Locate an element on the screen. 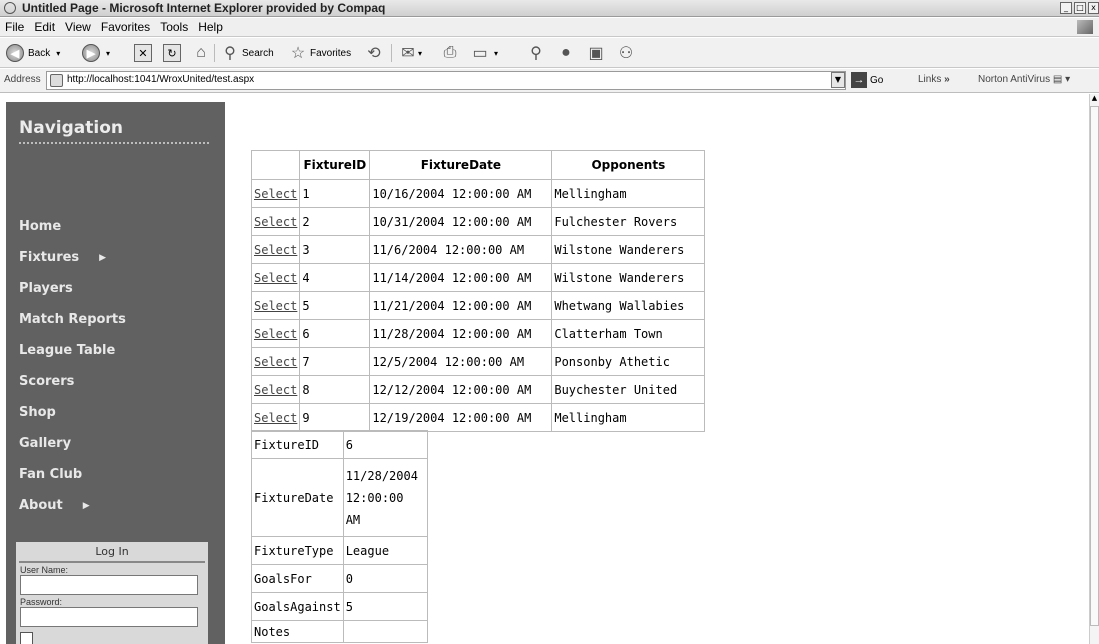 This screenshot has width=1099, height=644. sidebar-item-scorers: Scorers is located at coordinates (46, 381).